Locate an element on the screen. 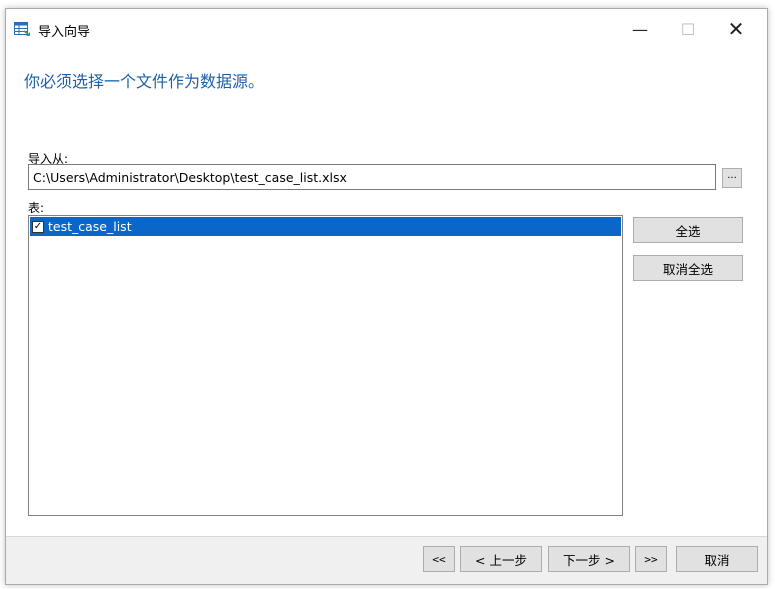 The width and height of the screenshot is (775, 589). page-heading: 你必须选择一个文件作为数据源。 is located at coordinates (144, 81).